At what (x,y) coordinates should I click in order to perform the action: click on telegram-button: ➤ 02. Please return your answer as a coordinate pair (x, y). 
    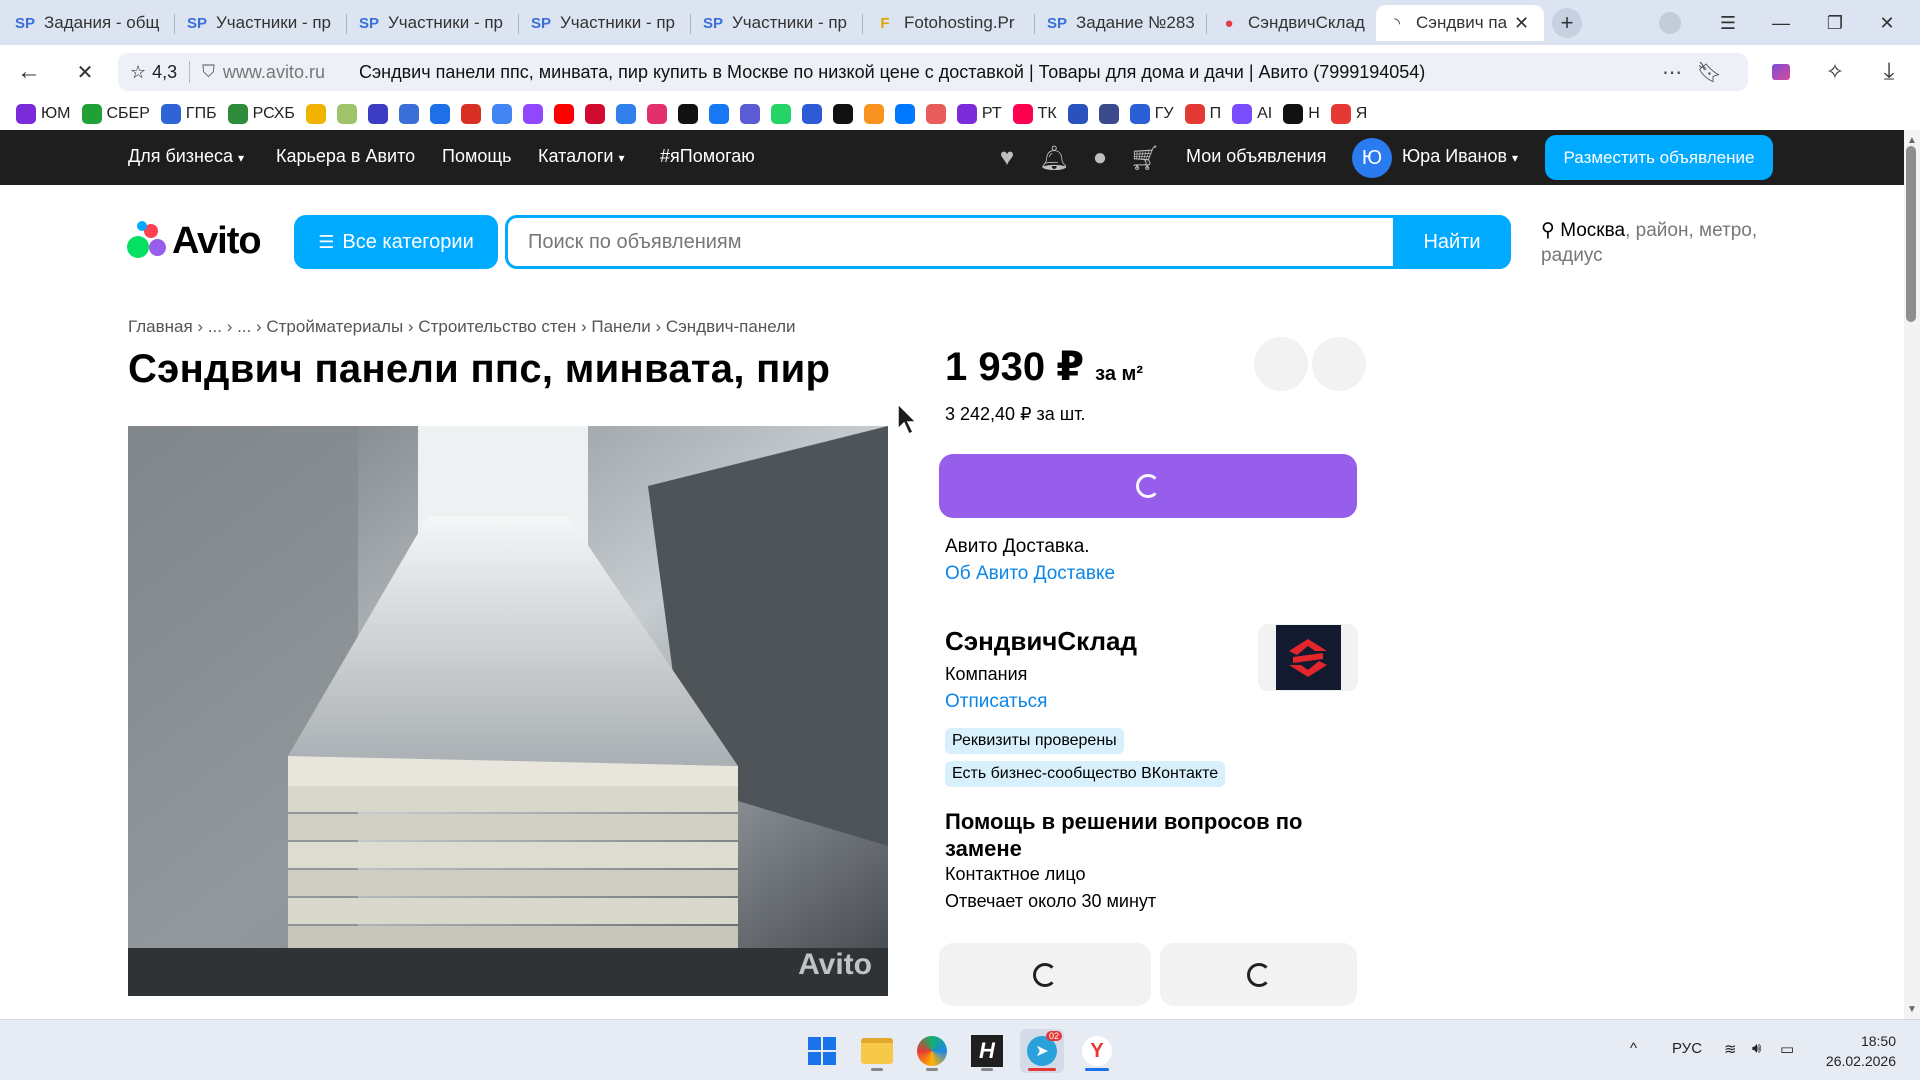
    Looking at the image, I should click on (1042, 1051).